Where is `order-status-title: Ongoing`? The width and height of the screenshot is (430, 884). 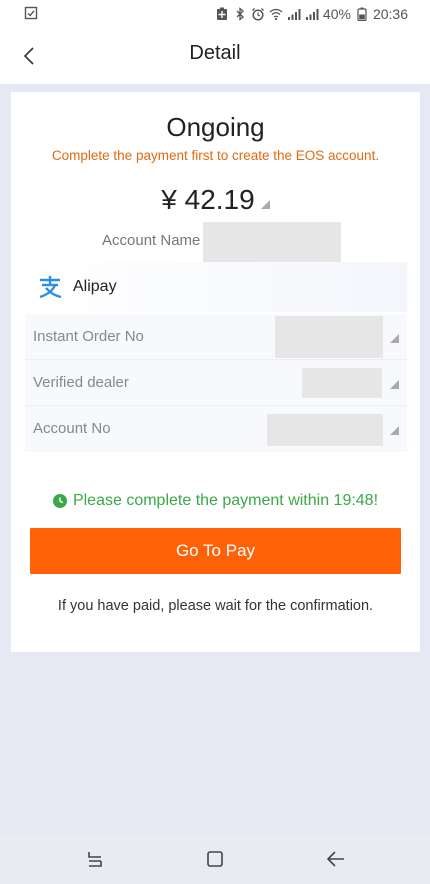
order-status-title: Ongoing is located at coordinates (215, 127).